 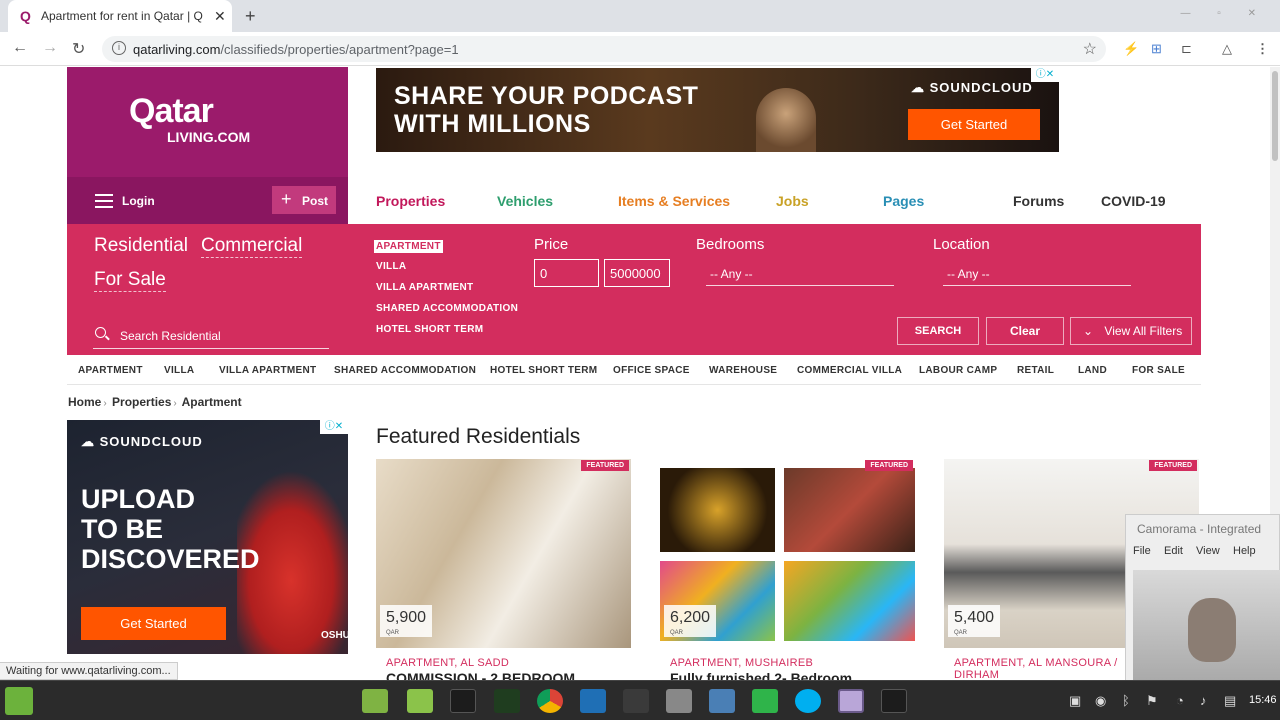 What do you see at coordinates (1038, 201) in the screenshot?
I see `nav-forums: Forums` at bounding box center [1038, 201].